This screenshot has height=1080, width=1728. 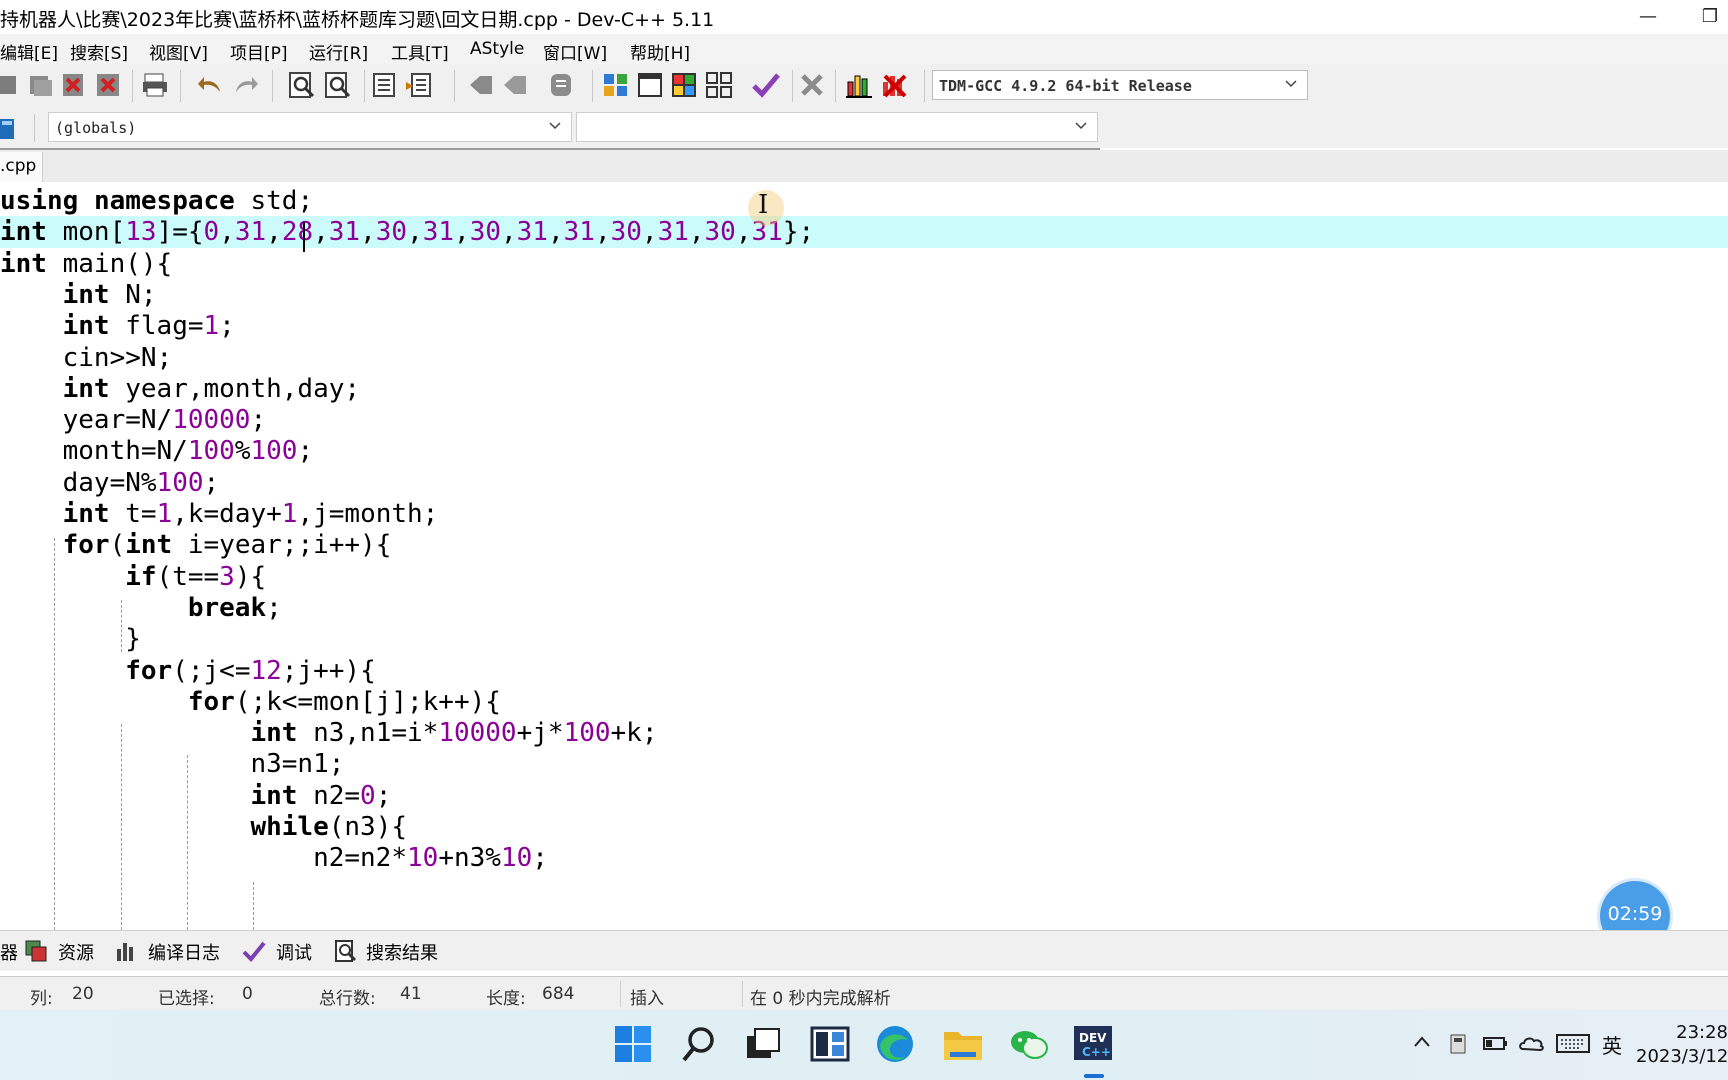 I want to click on code-line: int t=1,k=day+1,j=month;, so click(x=864, y=514).